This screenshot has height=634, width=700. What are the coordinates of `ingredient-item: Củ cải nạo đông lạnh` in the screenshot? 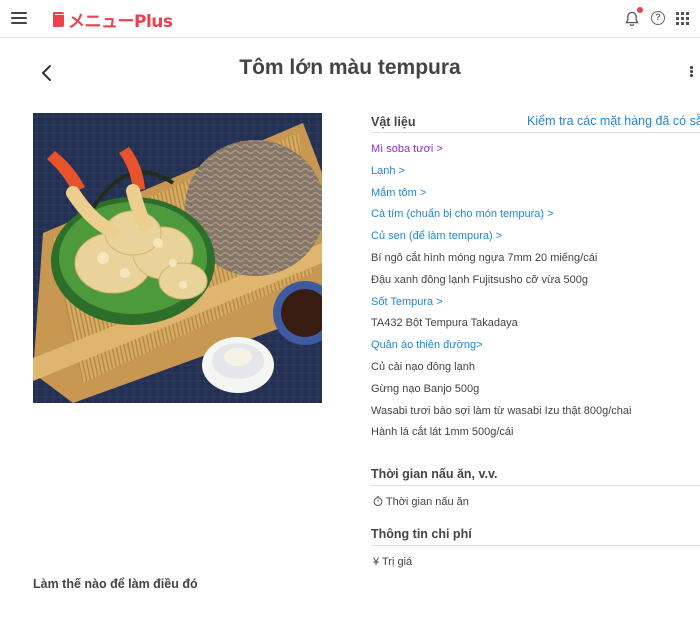 It's located at (423, 367).